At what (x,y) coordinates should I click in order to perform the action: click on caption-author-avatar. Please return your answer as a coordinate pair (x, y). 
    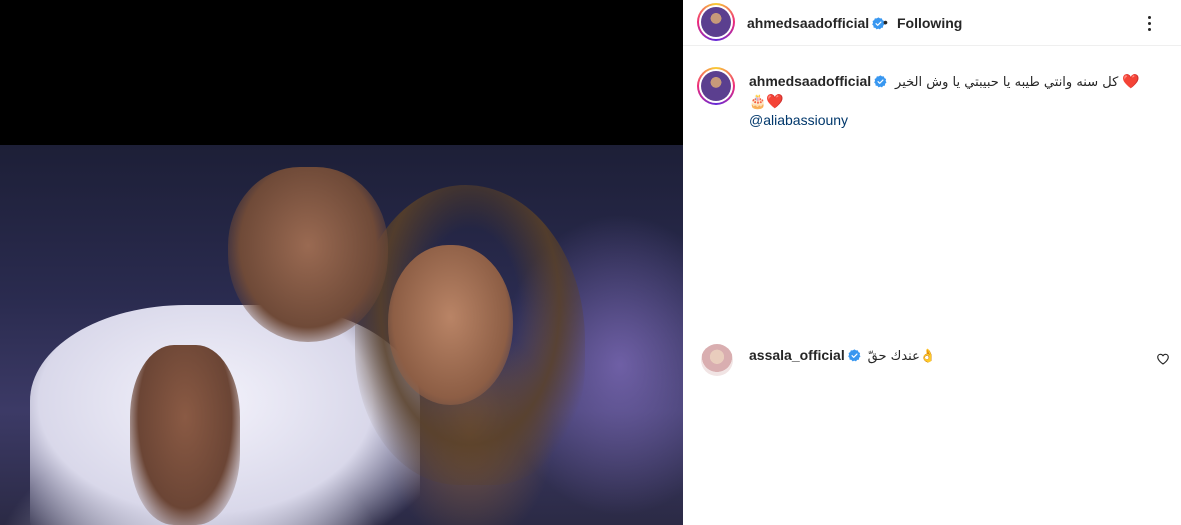
    Looking at the image, I should click on (716, 86).